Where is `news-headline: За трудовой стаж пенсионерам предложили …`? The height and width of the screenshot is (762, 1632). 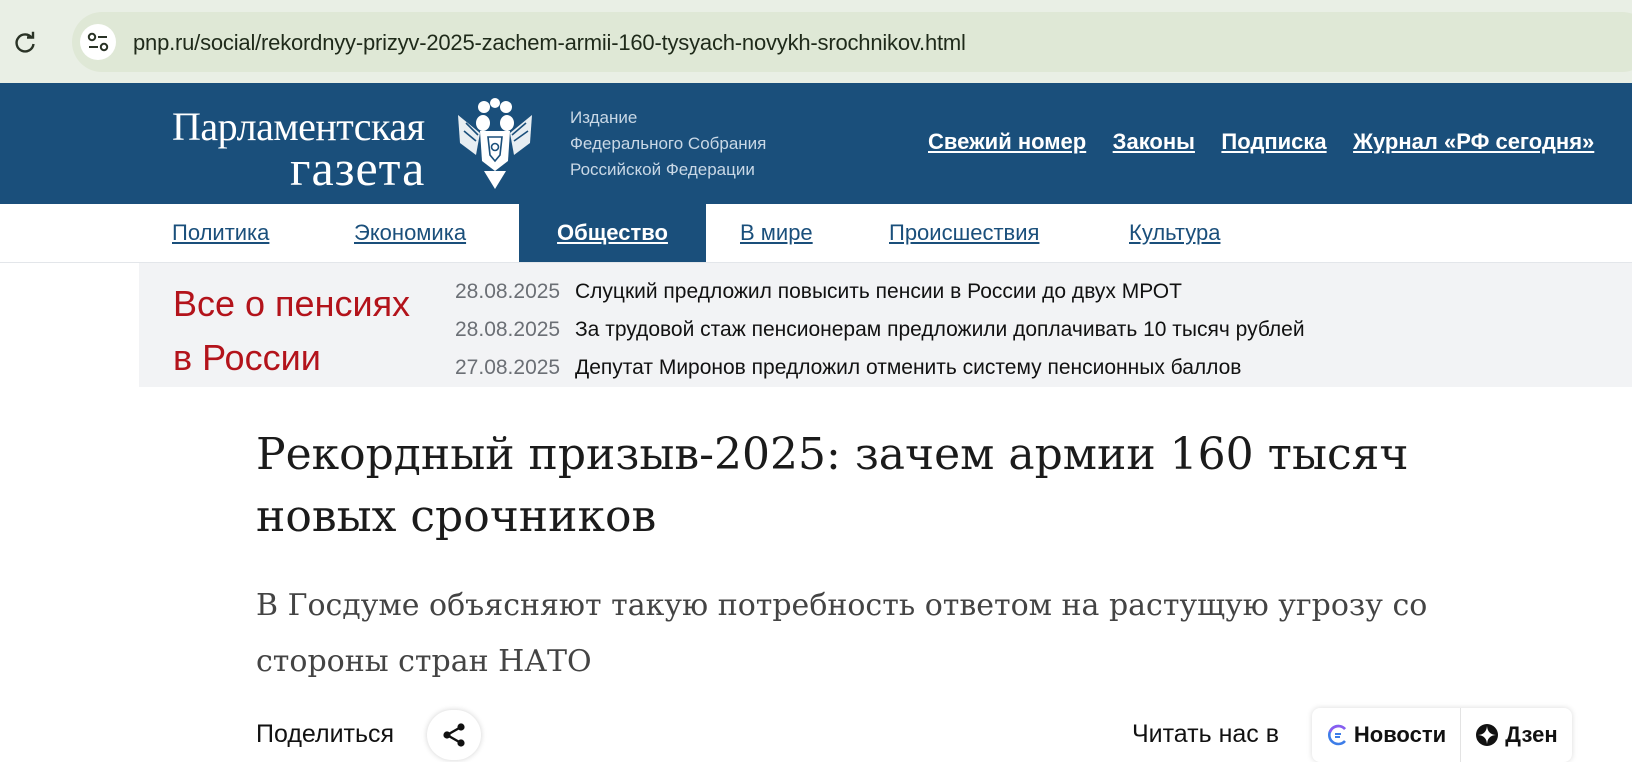 news-headline: За трудовой стаж пенсионерам предложили … is located at coordinates (940, 329).